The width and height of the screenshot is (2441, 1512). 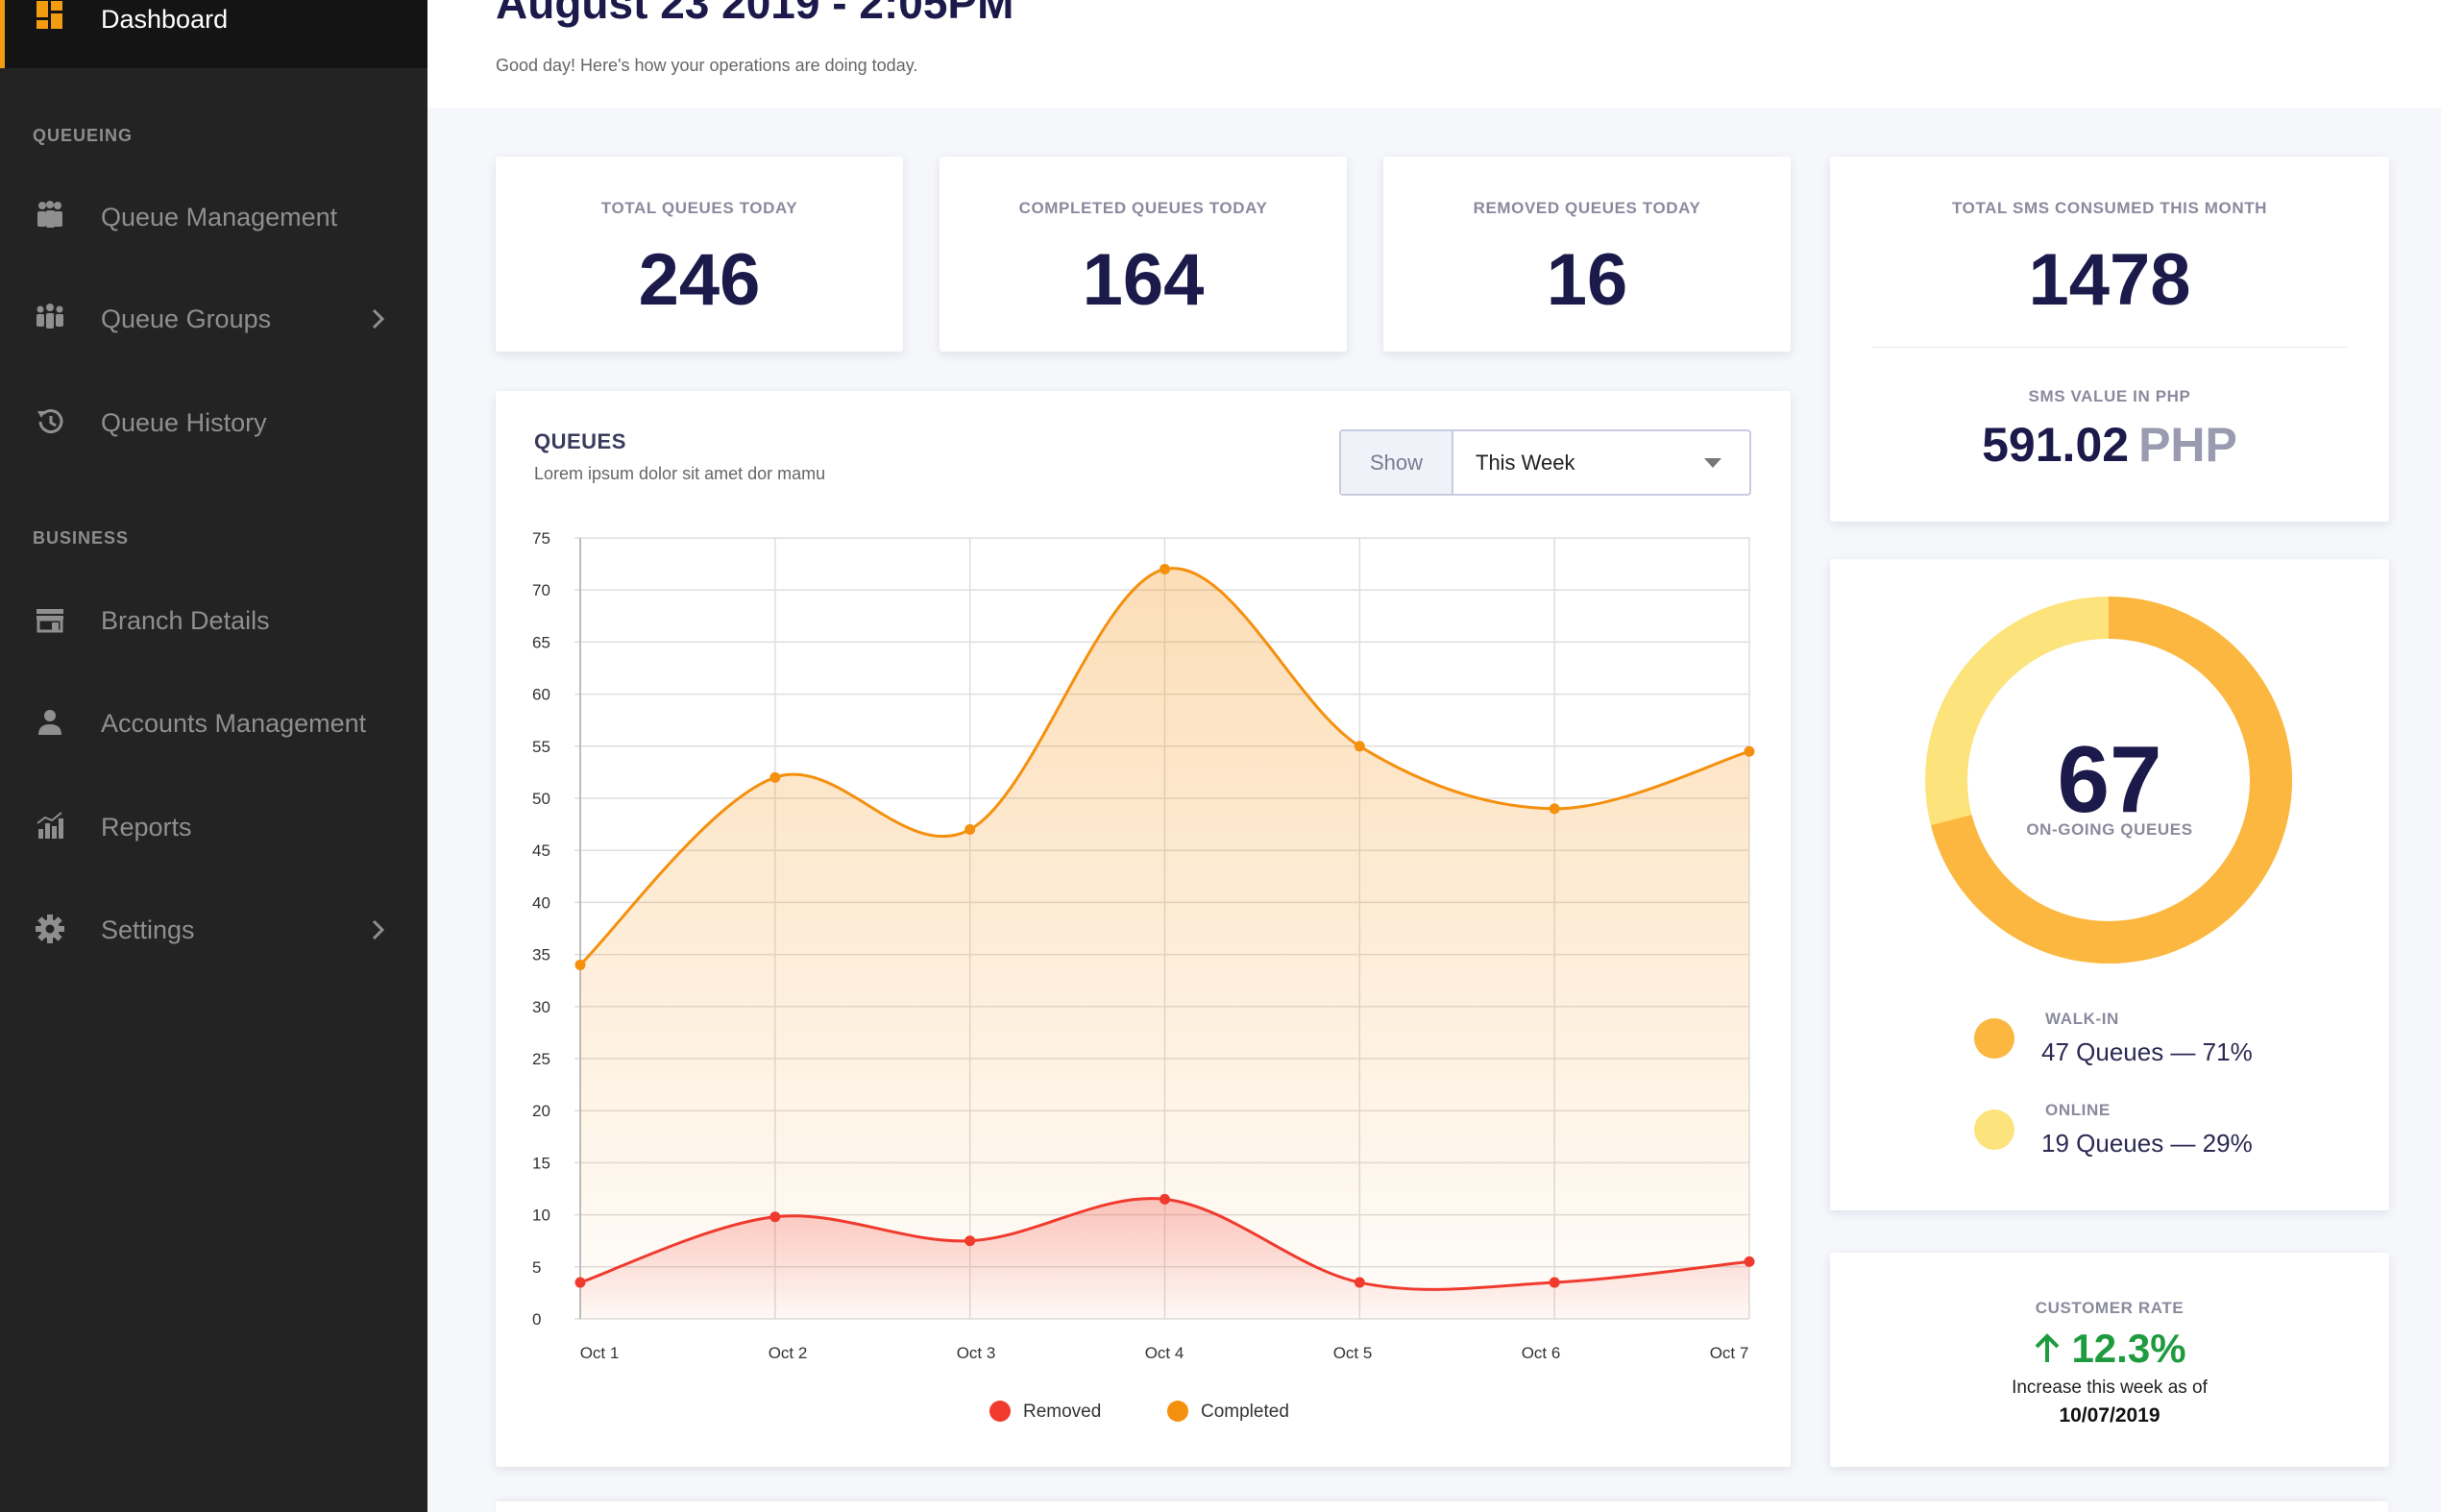 I want to click on php-currency: PHP, so click(x=2187, y=445).